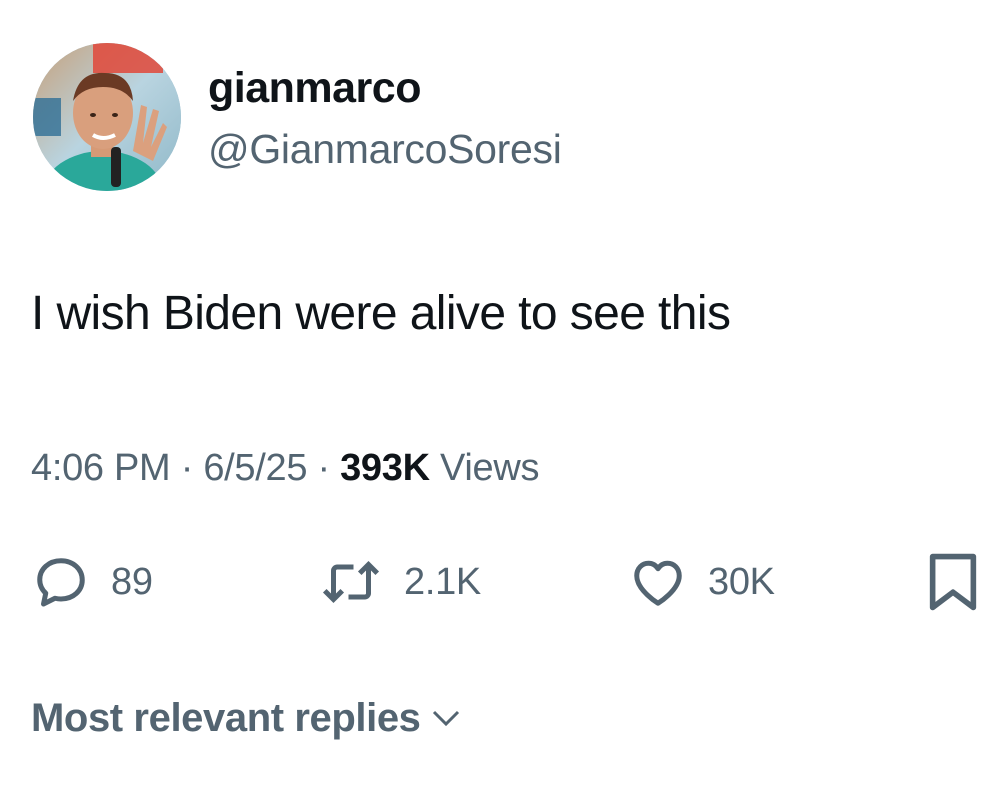 The width and height of the screenshot is (1000, 812). I want to click on bookmark-icon, so click(953, 582).